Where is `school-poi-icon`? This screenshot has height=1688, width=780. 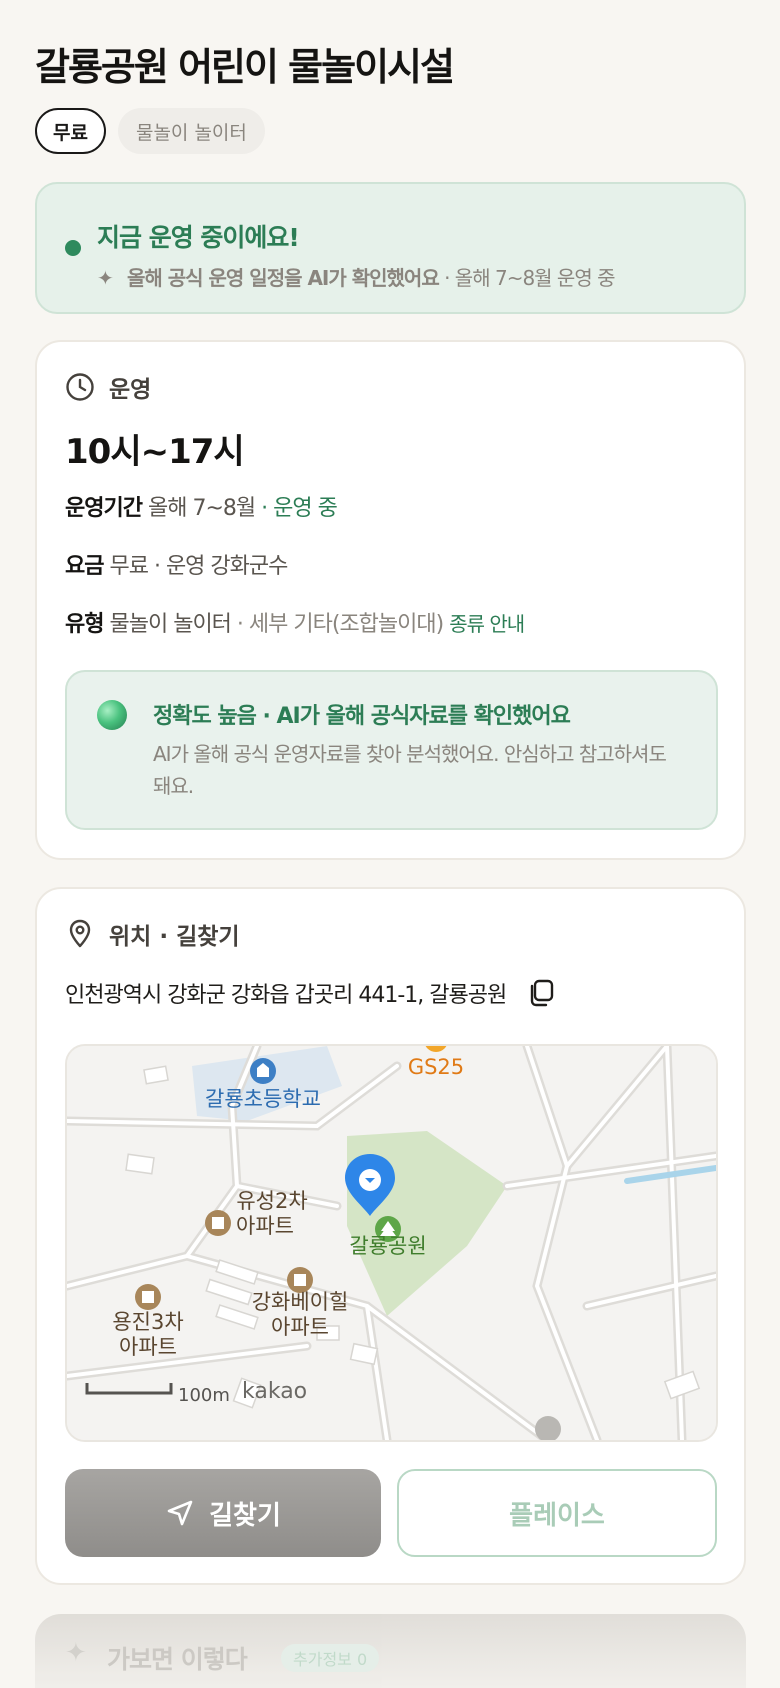 school-poi-icon is located at coordinates (263, 1071).